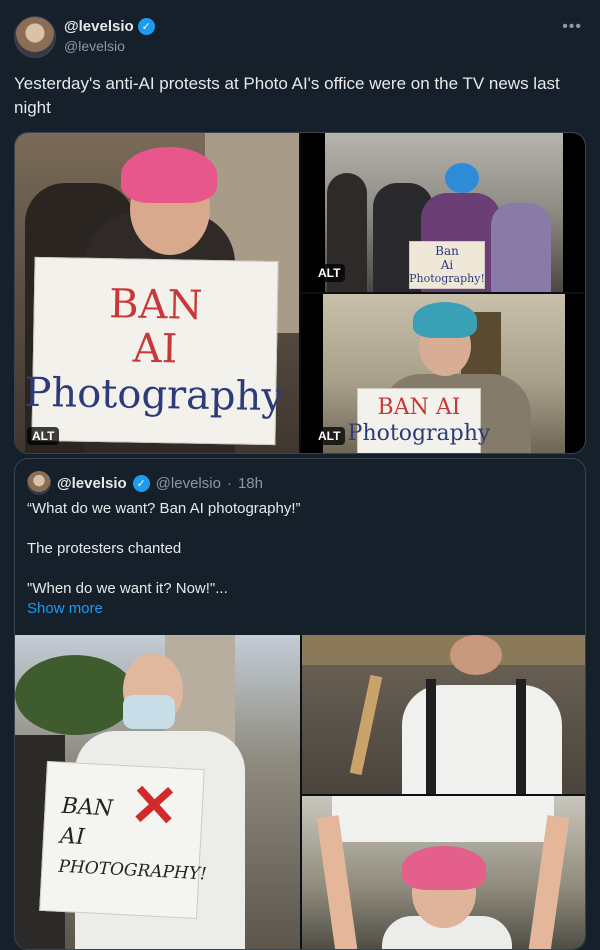 The width and height of the screenshot is (600, 950). Describe the element at coordinates (154, 395) in the screenshot. I see `sign-line-3: Photography` at that location.